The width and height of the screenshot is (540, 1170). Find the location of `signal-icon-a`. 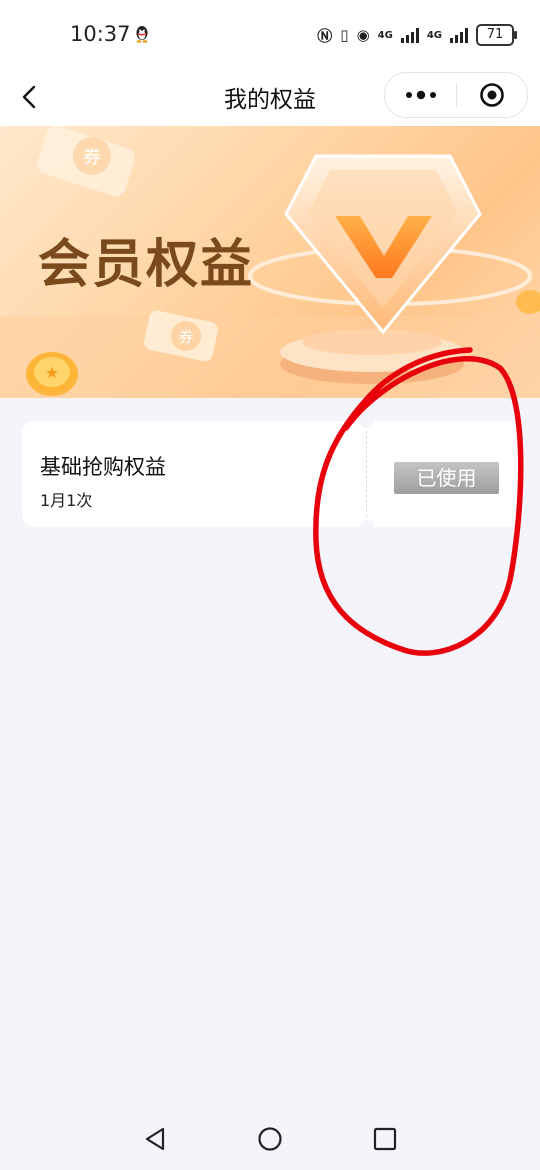

signal-icon-a is located at coordinates (409, 35).